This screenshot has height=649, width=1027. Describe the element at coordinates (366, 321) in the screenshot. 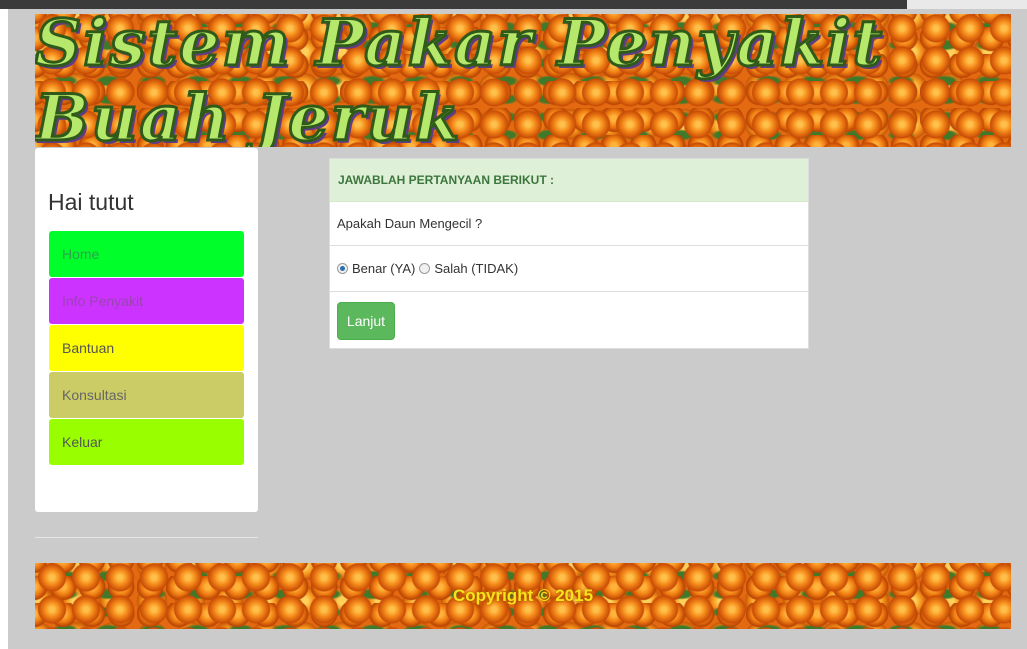

I see `lanjut-button: Lanjut` at that location.